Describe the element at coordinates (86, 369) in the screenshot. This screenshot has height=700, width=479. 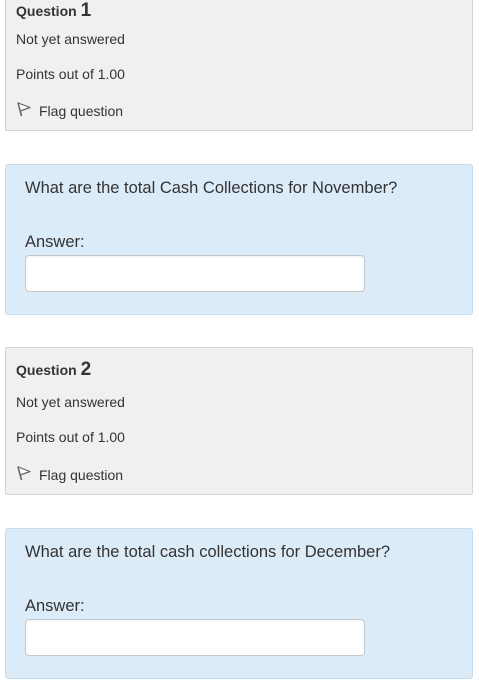
I see `question-number: 2` at that location.